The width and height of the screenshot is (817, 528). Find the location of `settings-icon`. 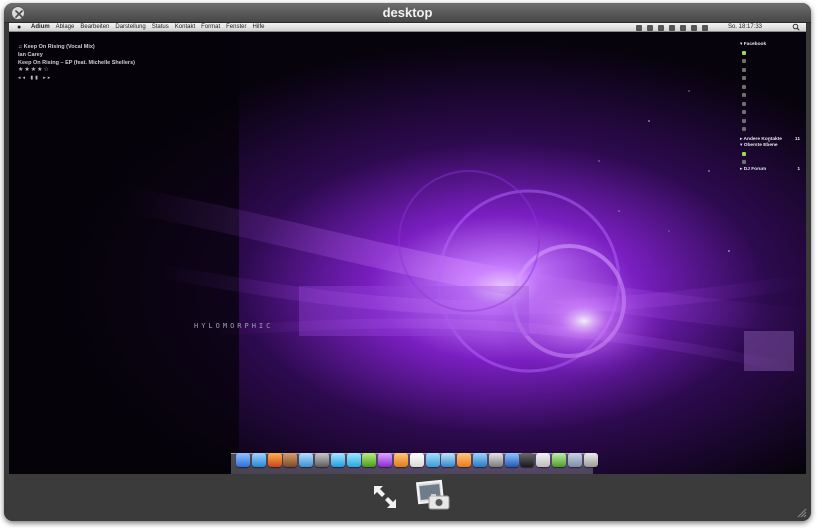

settings-icon is located at coordinates (321, 460).